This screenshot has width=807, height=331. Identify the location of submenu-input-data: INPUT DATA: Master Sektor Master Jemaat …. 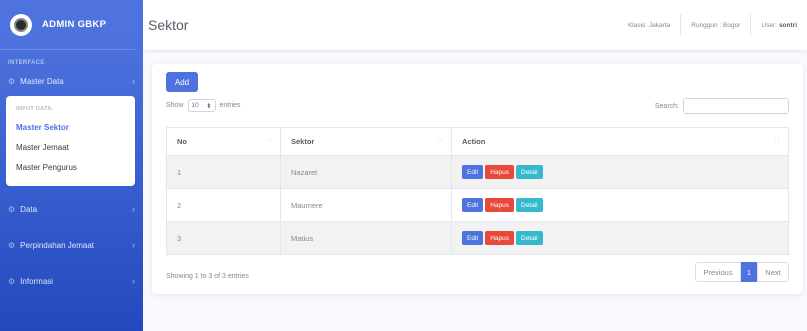
(70, 141).